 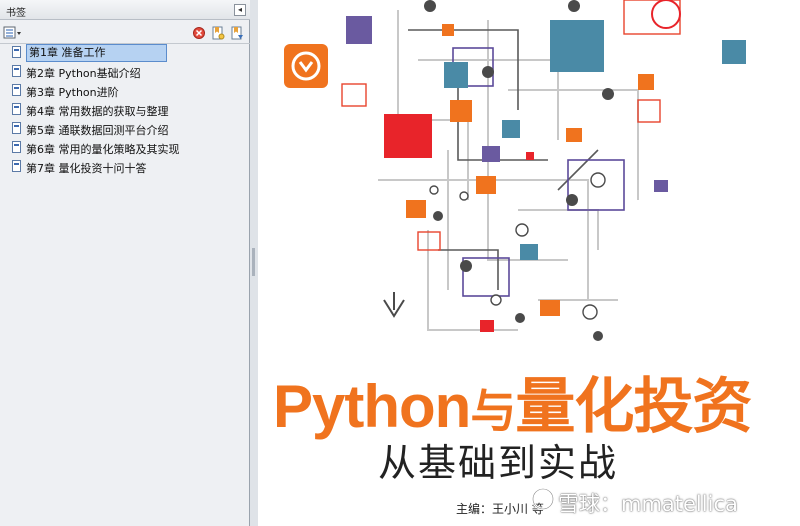 I want to click on panel-title: 书签, so click(x=16, y=13).